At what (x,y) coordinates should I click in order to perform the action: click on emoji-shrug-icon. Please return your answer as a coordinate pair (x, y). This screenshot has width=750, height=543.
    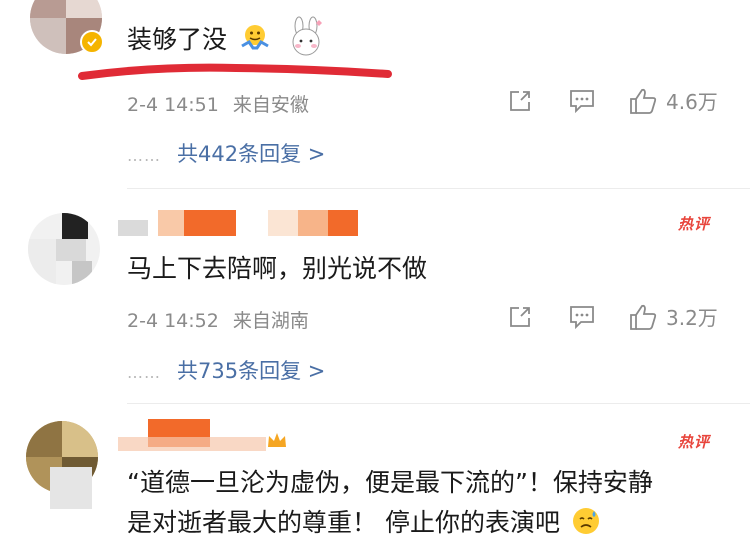
    Looking at the image, I should click on (255, 41).